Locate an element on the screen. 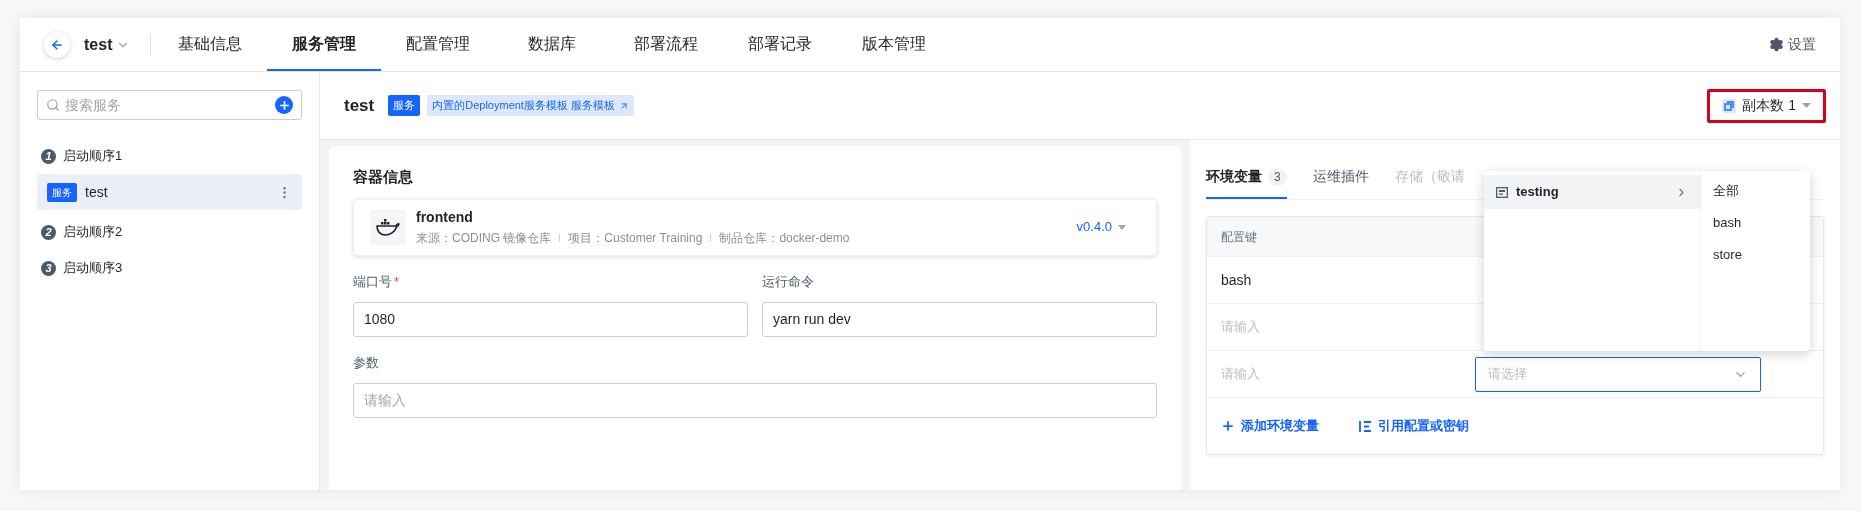 This screenshot has width=1861, height=511. nav-tab: 部署记录 is located at coordinates (780, 44).